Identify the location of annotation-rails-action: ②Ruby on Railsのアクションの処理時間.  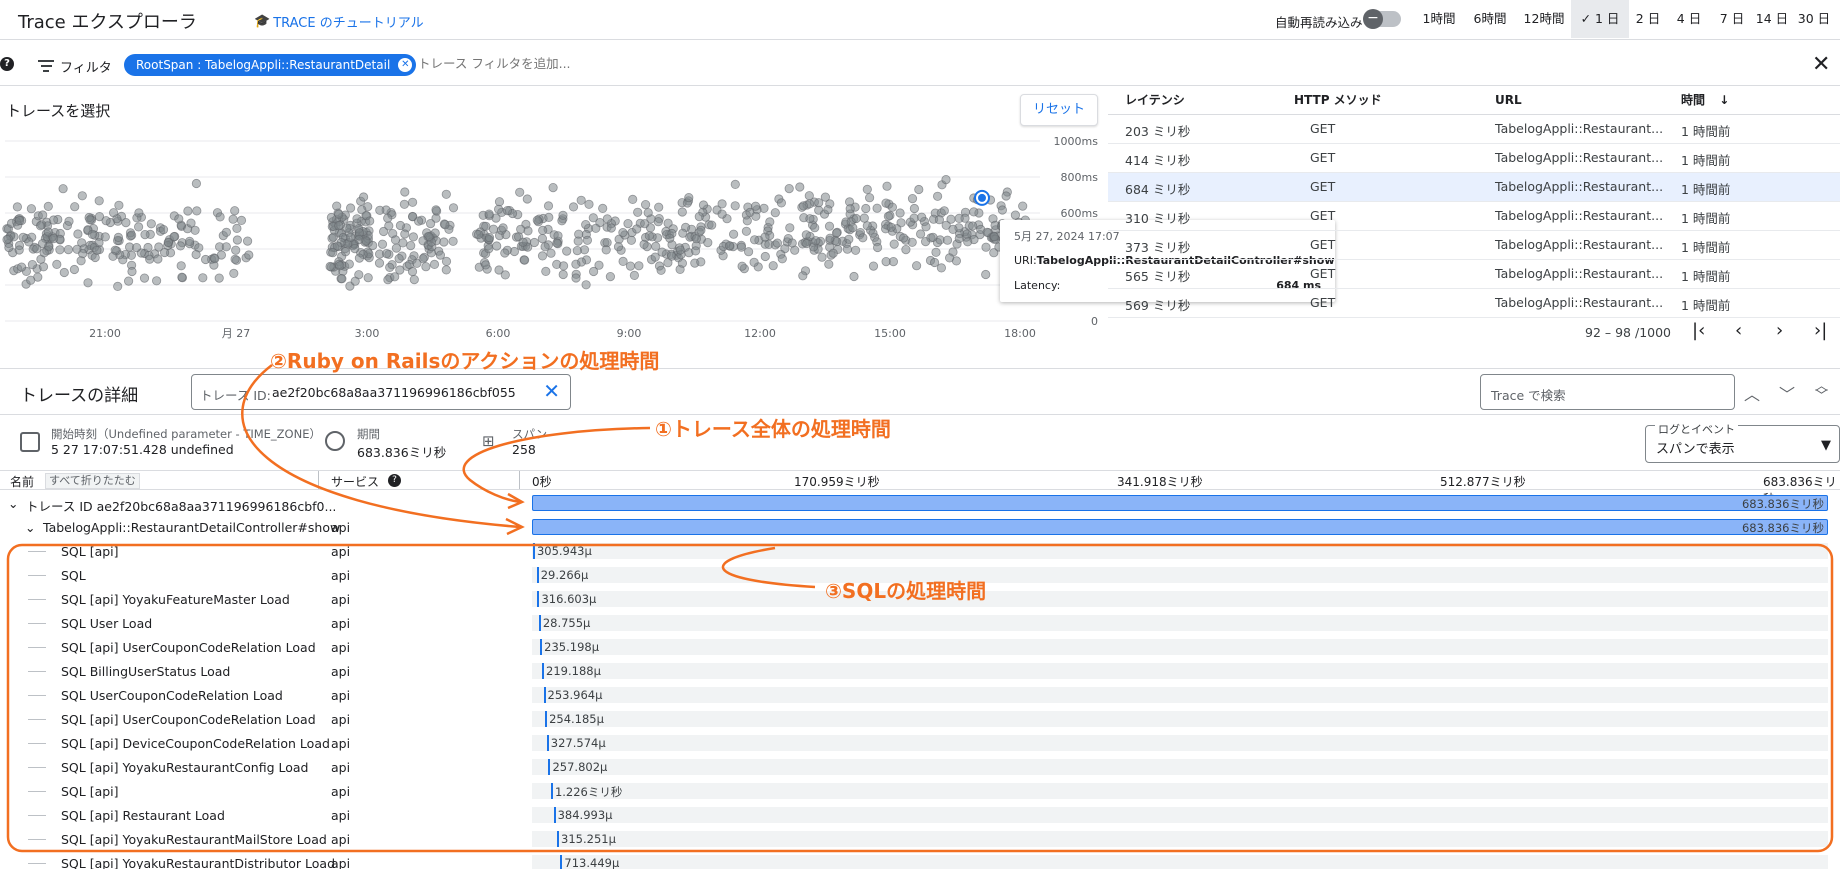
(465, 361).